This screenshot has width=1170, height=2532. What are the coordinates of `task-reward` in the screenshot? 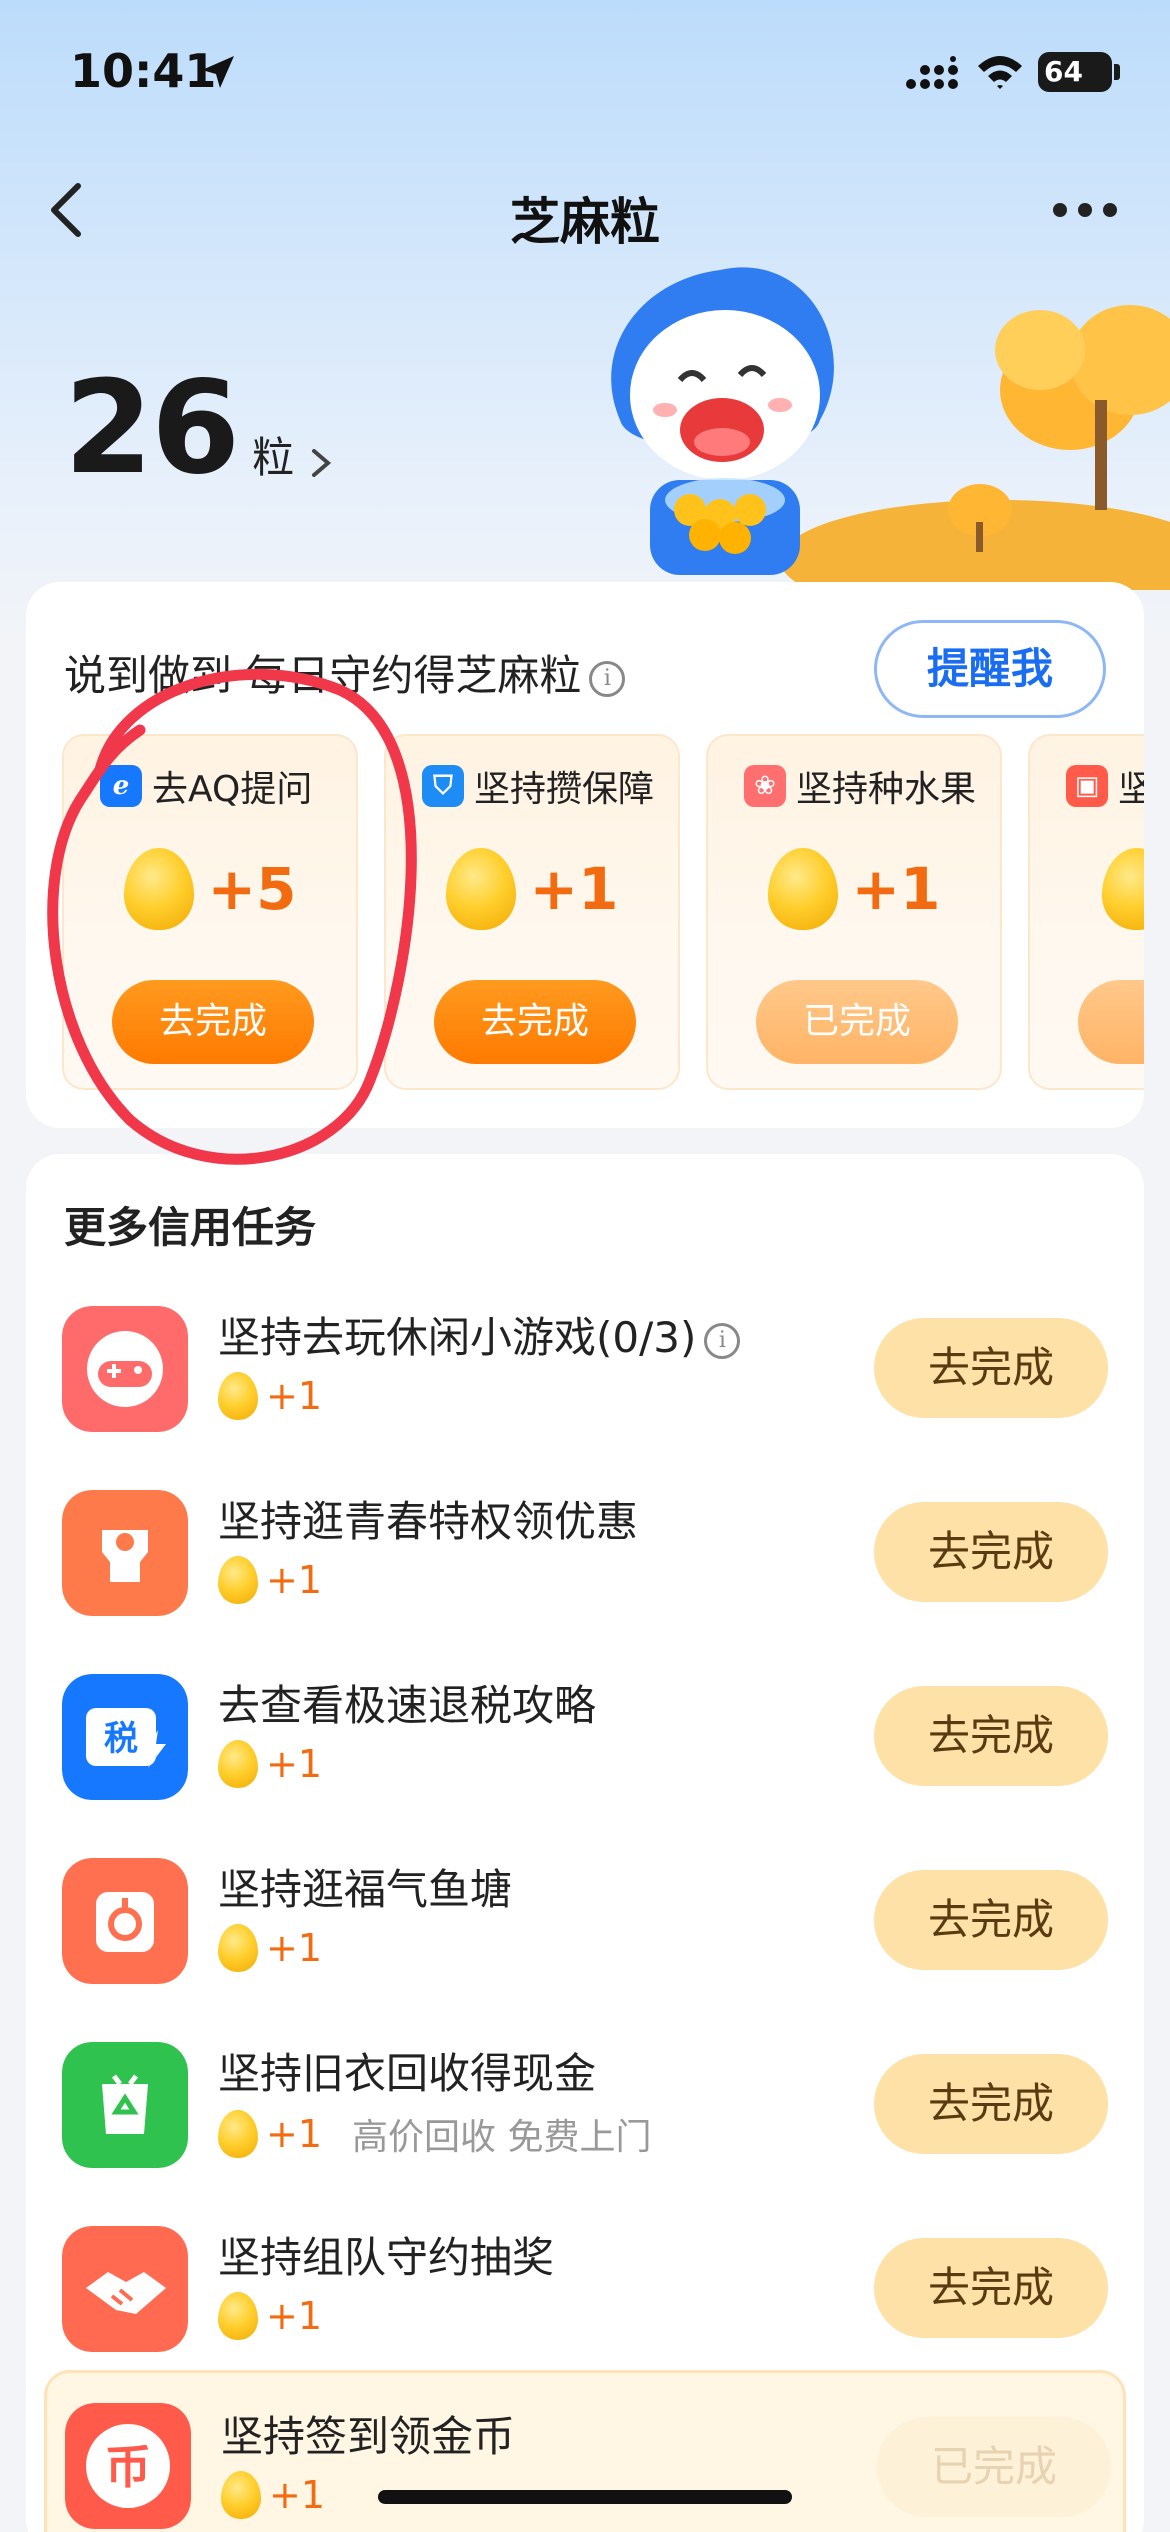 It's located at (1087, 889).